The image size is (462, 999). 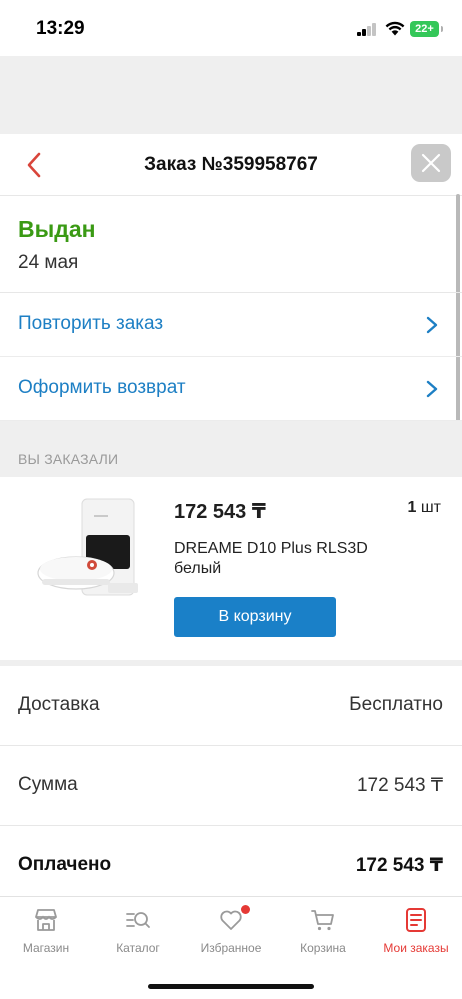 What do you see at coordinates (138, 948) in the screenshot?
I see `tab-label: Каталог` at bounding box center [138, 948].